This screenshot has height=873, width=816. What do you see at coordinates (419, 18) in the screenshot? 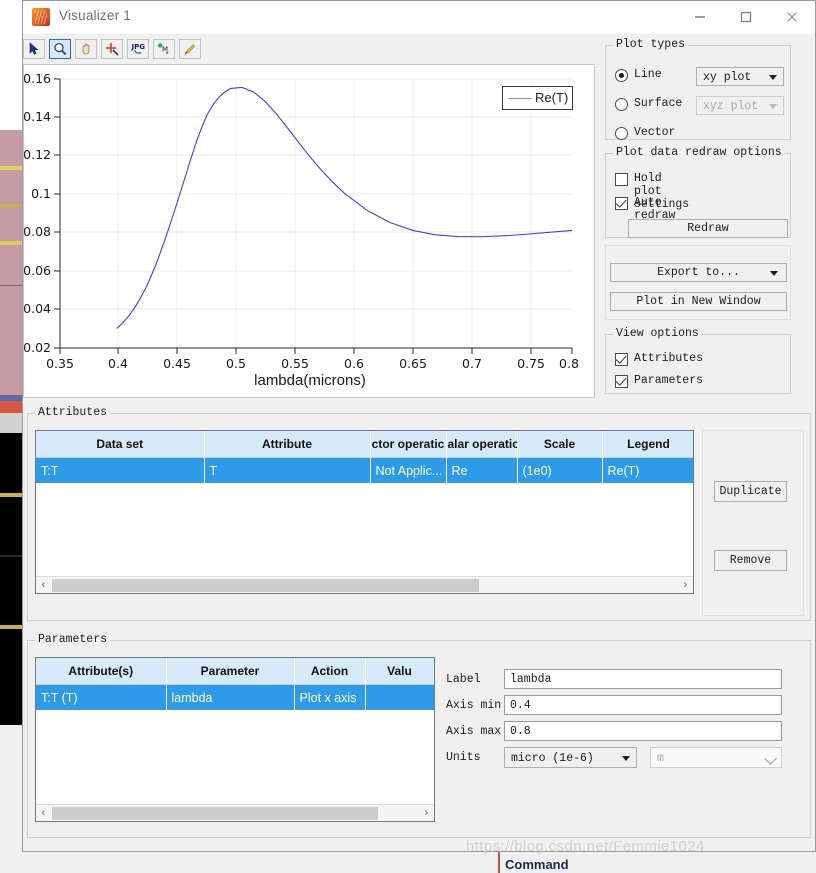
I see `title-bar: Visualizer 1` at bounding box center [419, 18].